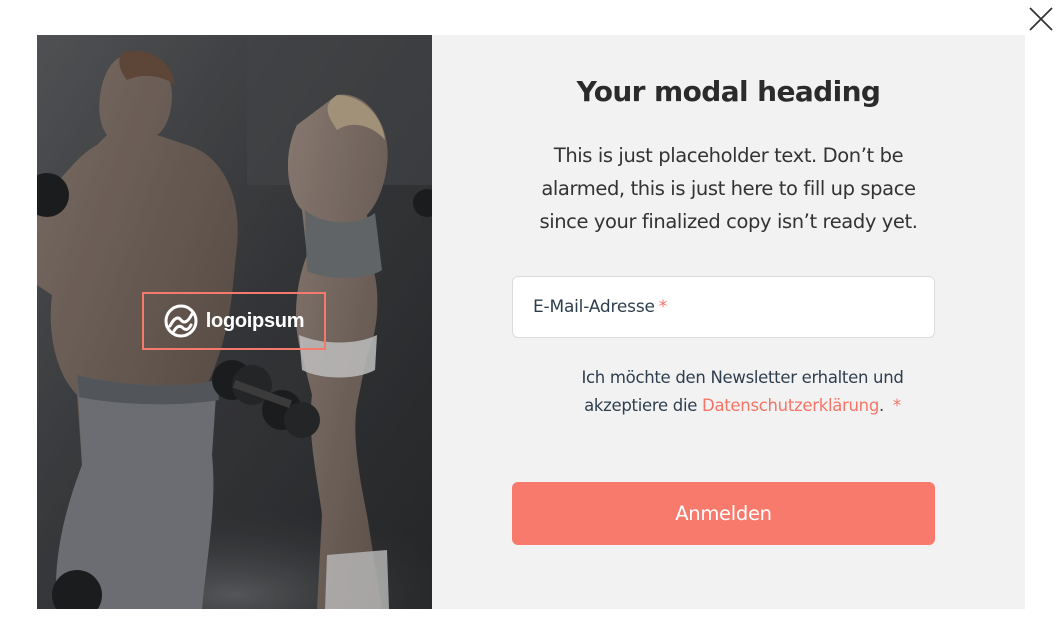  What do you see at coordinates (255, 320) in the screenshot?
I see `logo-text: logoipsum` at bounding box center [255, 320].